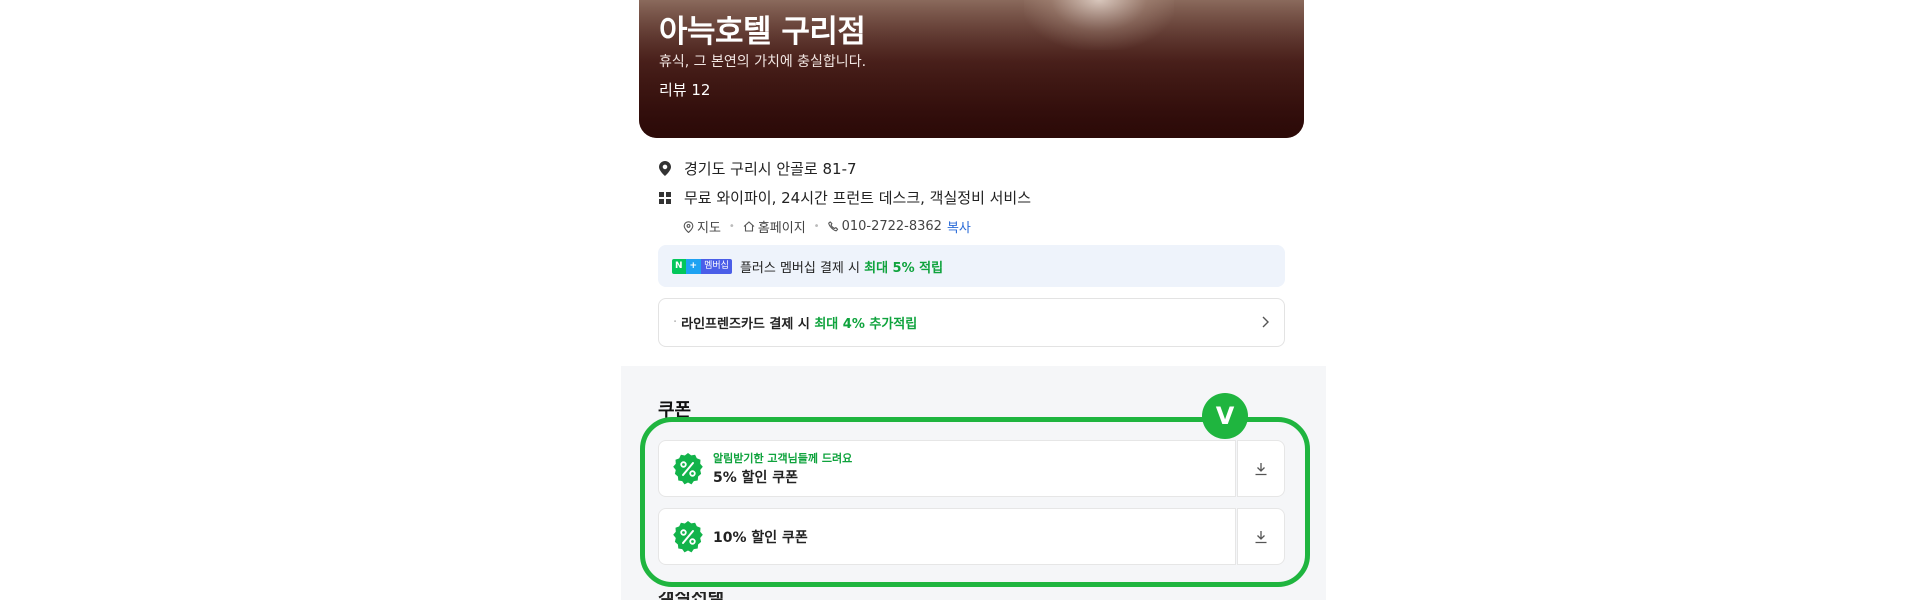 Image resolution: width=1920 pixels, height=600 pixels. Describe the element at coordinates (1265, 324) in the screenshot. I see `chevron-right-icon` at that location.